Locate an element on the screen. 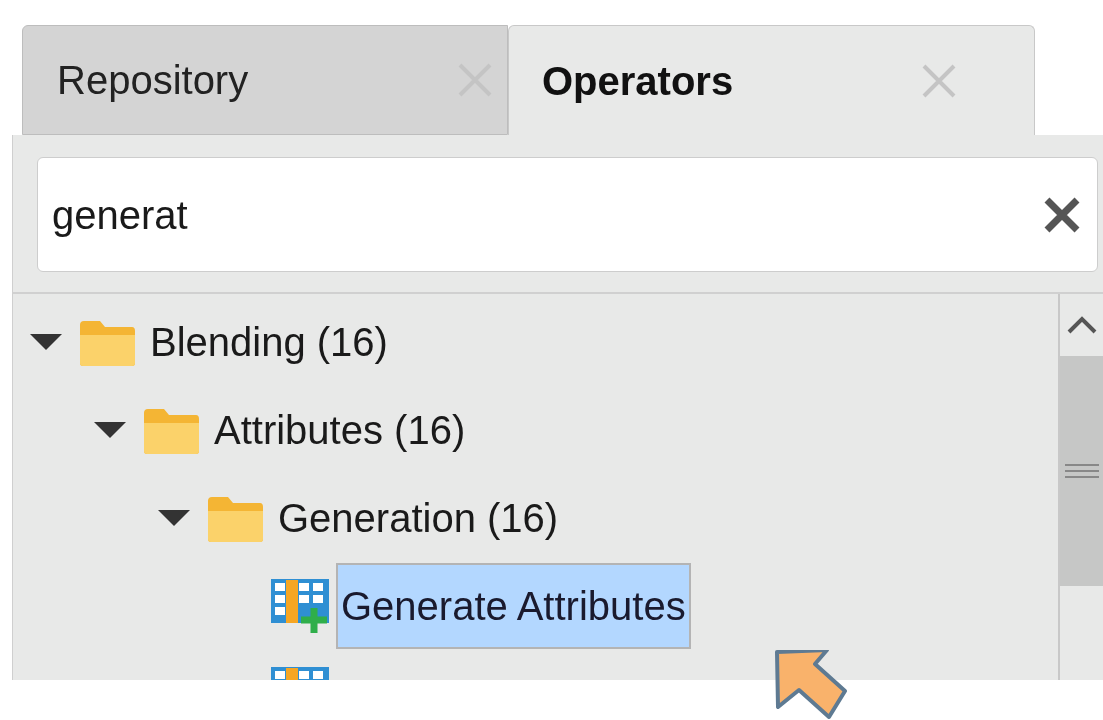 The height and width of the screenshot is (720, 1103). scrollbar is located at coordinates (1080, 487).